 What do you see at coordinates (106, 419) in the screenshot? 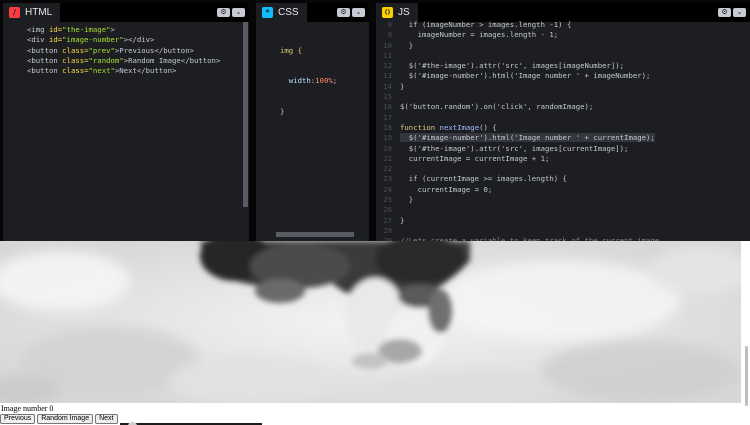
I see `next-button: Next` at bounding box center [106, 419].